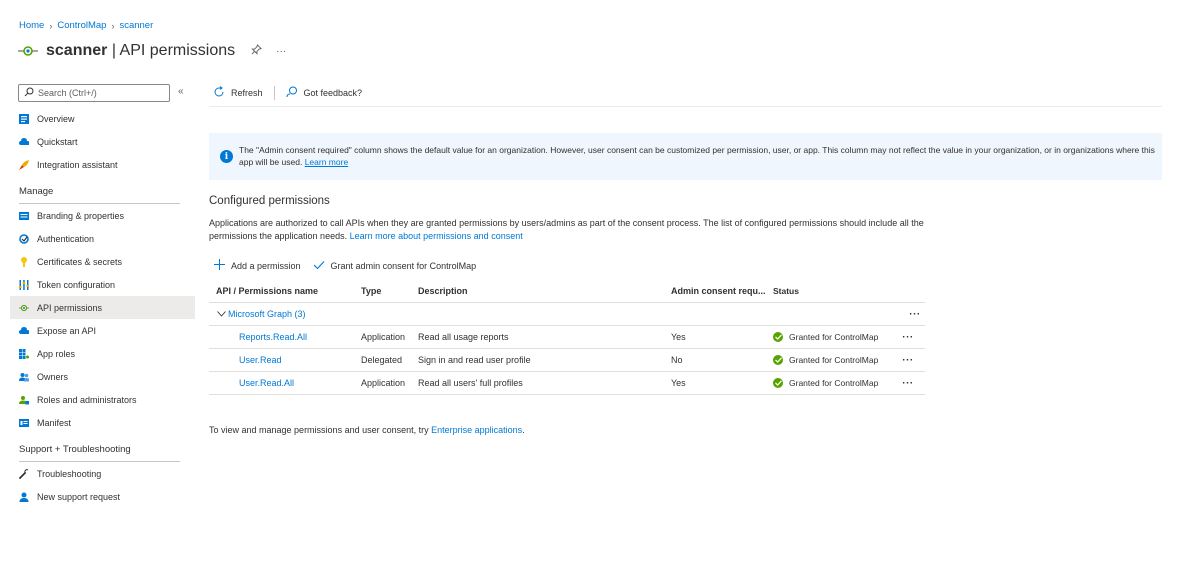  Describe the element at coordinates (57, 141) in the screenshot. I see `sidebar-item-label: Quickstart` at that location.